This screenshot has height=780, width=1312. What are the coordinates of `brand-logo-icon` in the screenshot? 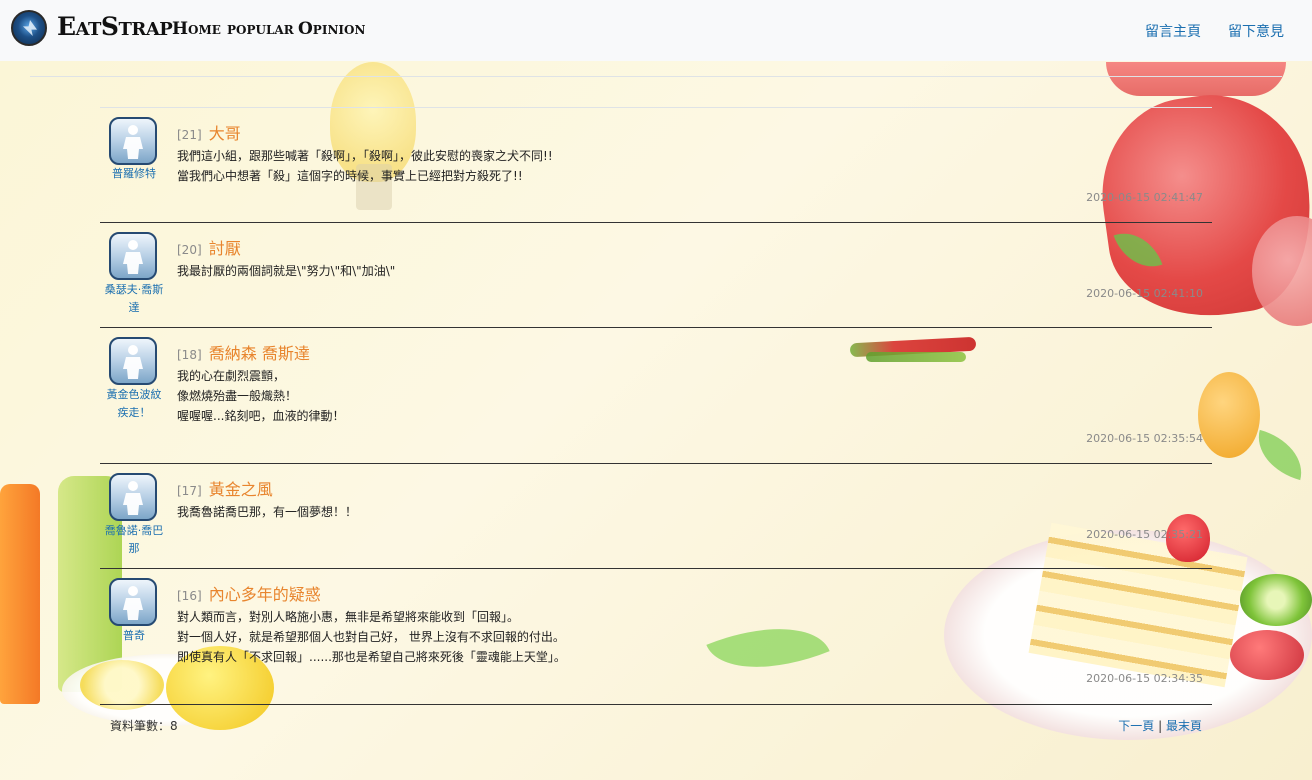 It's located at (29, 28).